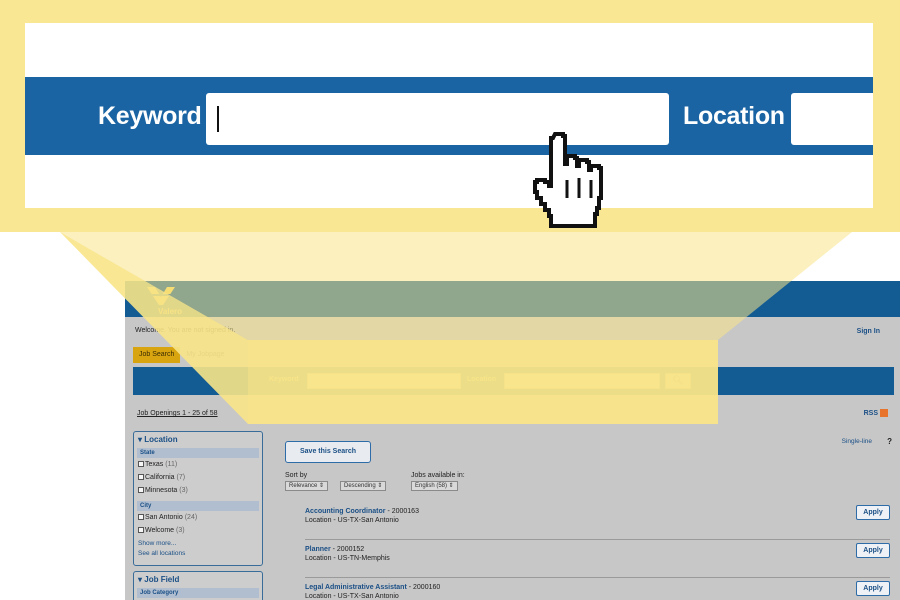  I want to click on language-select: English (58) ⇕, so click(434, 486).